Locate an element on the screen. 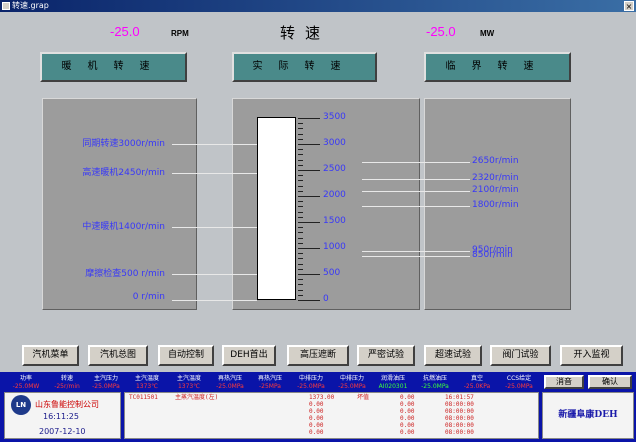 The height and width of the screenshot is (442, 636). warm-speed-mark-label: 高速暖机2450r/min is located at coordinates (123, 172).